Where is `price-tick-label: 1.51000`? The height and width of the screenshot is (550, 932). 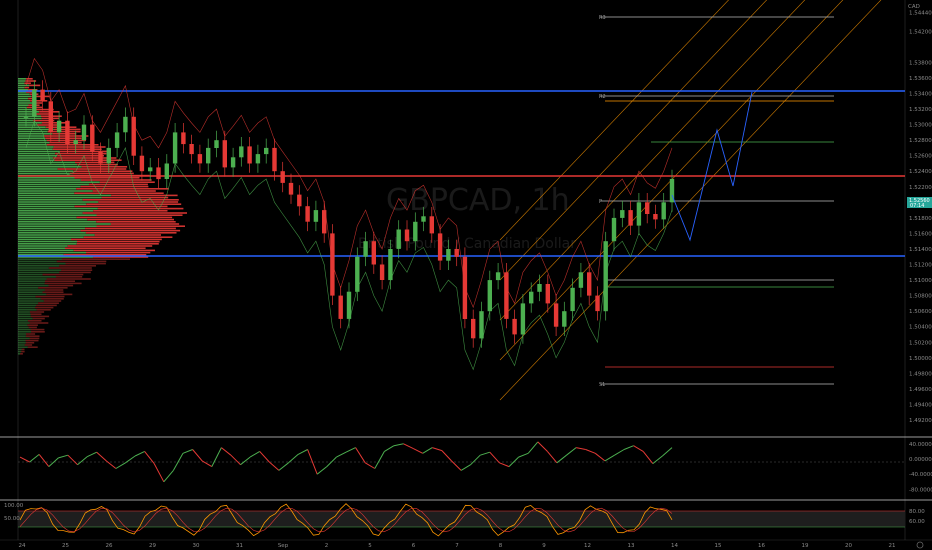
price-tick-label: 1.51000 is located at coordinates (920, 281).